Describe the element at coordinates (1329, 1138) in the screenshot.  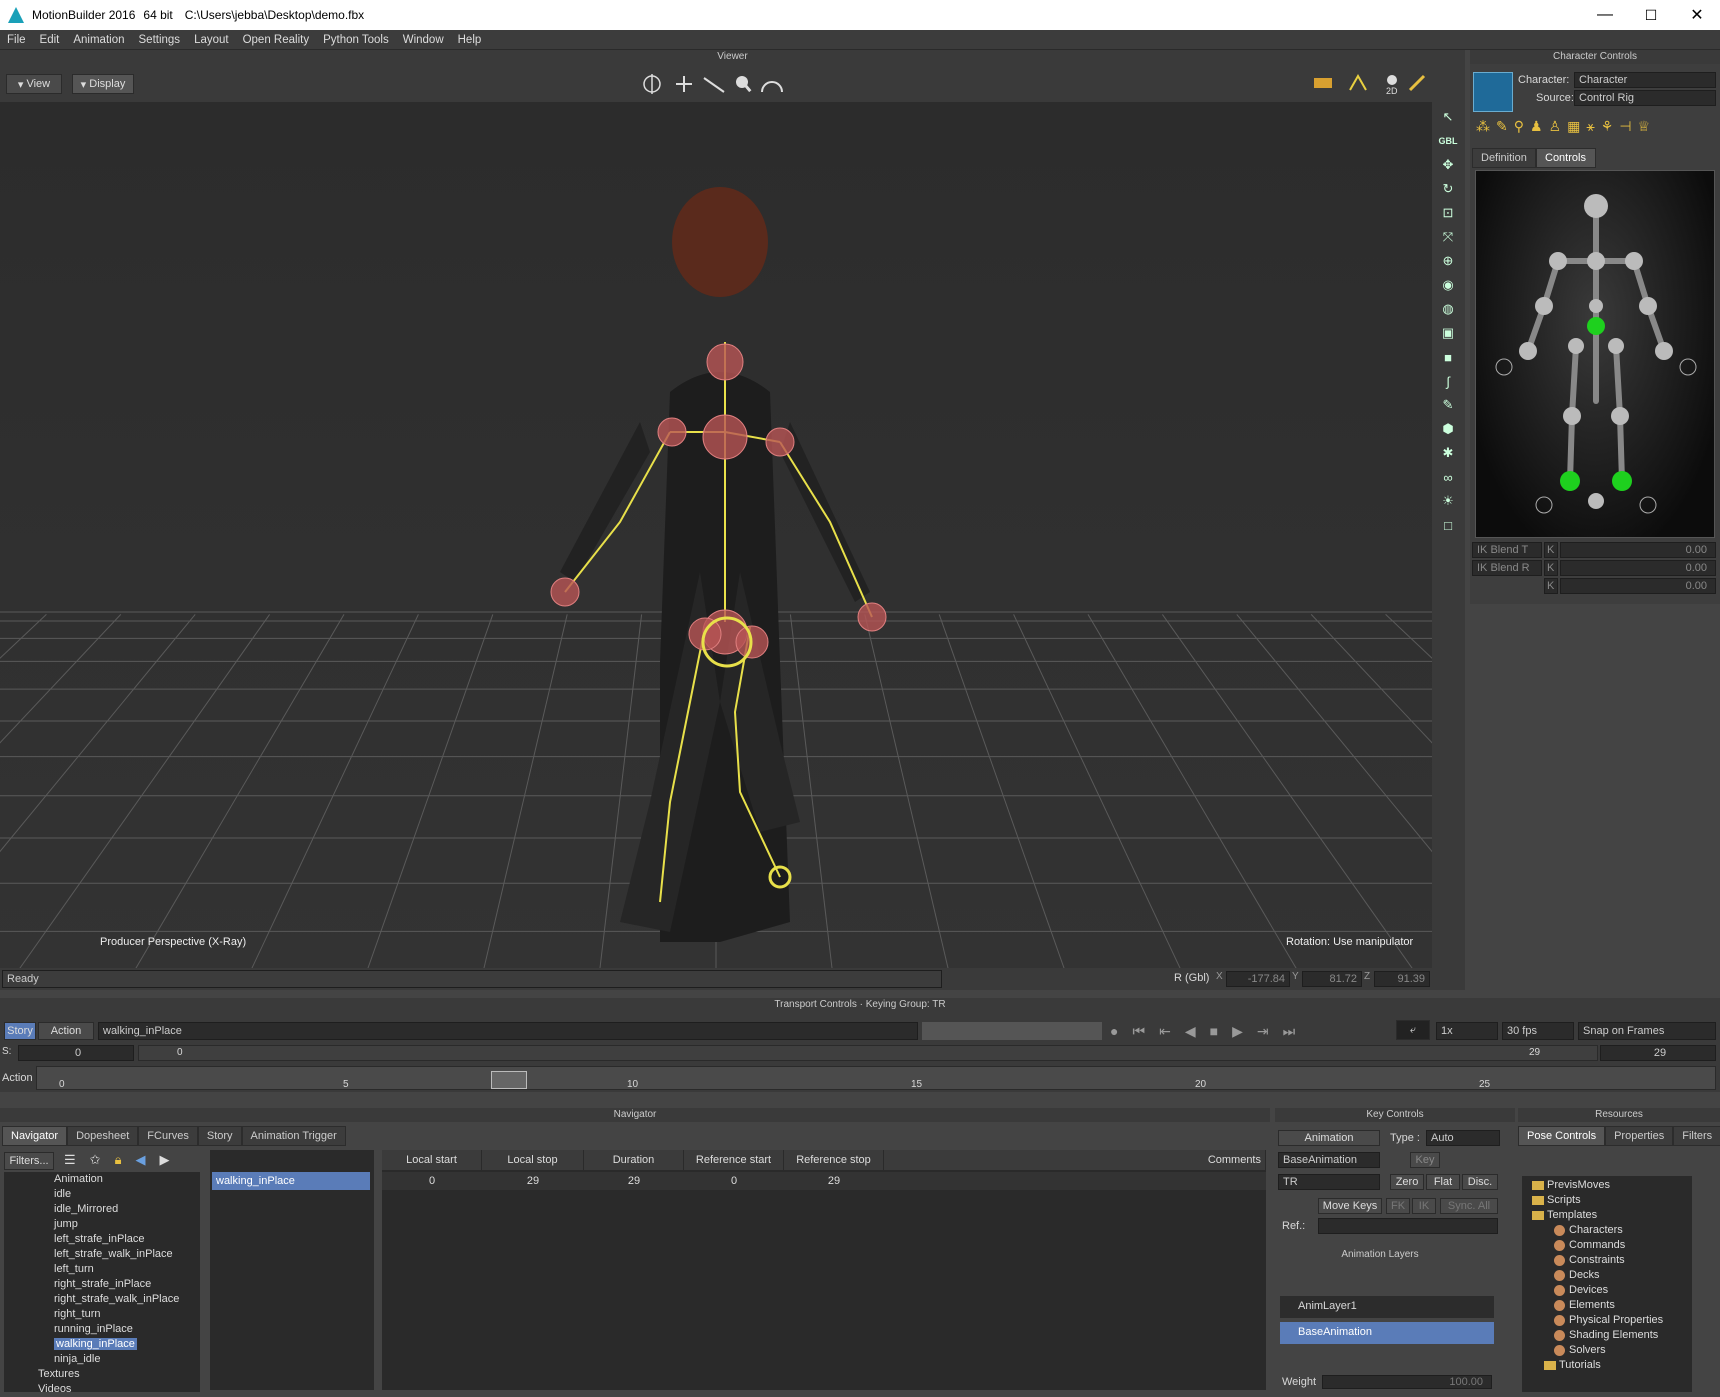
I see `animation-button: Animation` at that location.